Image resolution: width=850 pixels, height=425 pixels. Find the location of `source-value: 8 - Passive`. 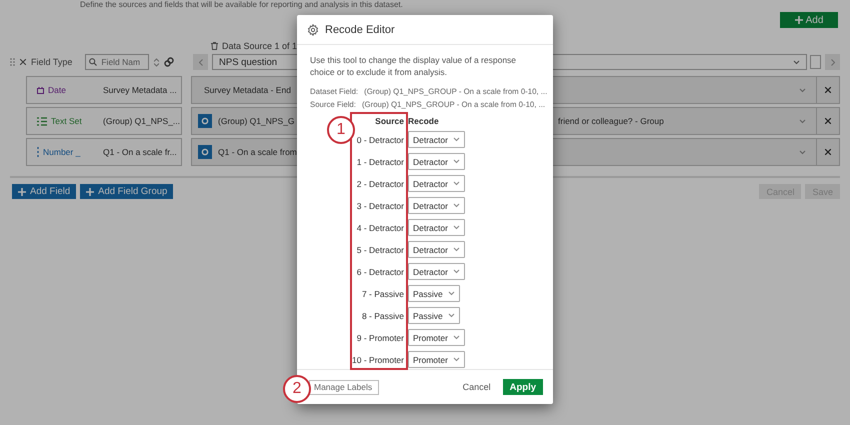

source-value: 8 - Passive is located at coordinates (382, 315).